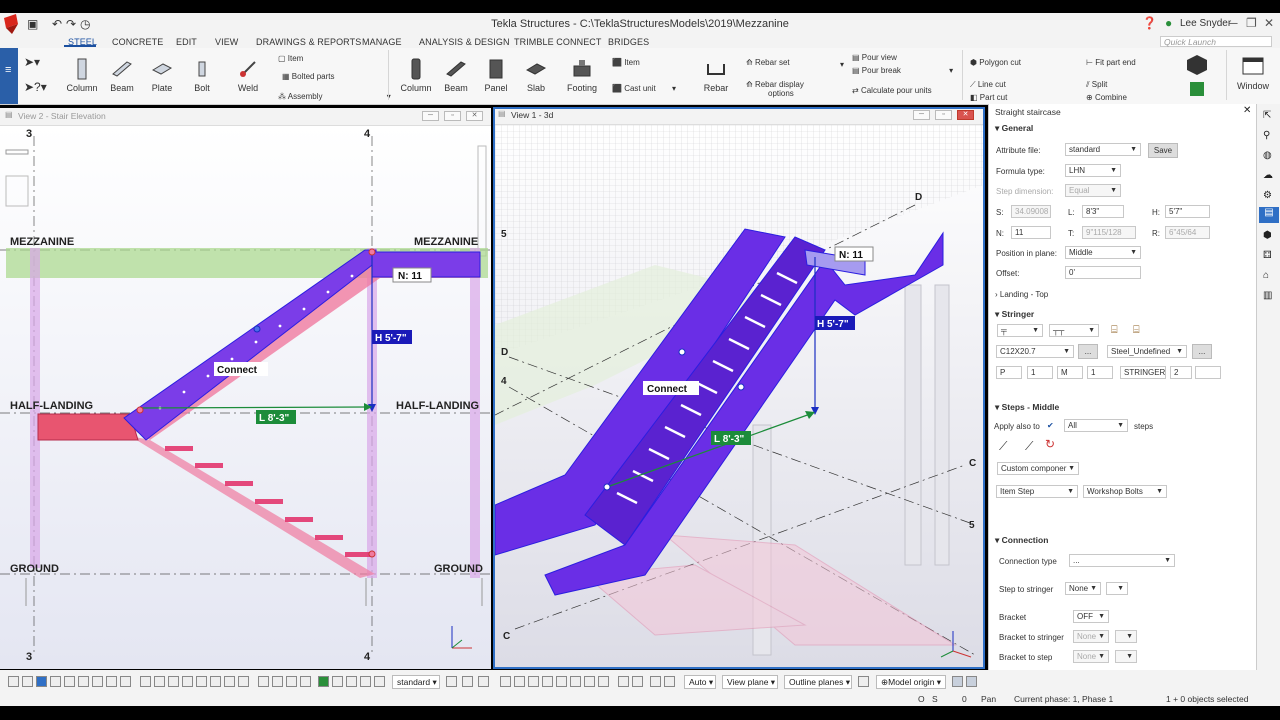 Image resolution: width=1280 pixels, height=720 pixels. I want to click on attribute-file-select: standard, so click(1103, 149).